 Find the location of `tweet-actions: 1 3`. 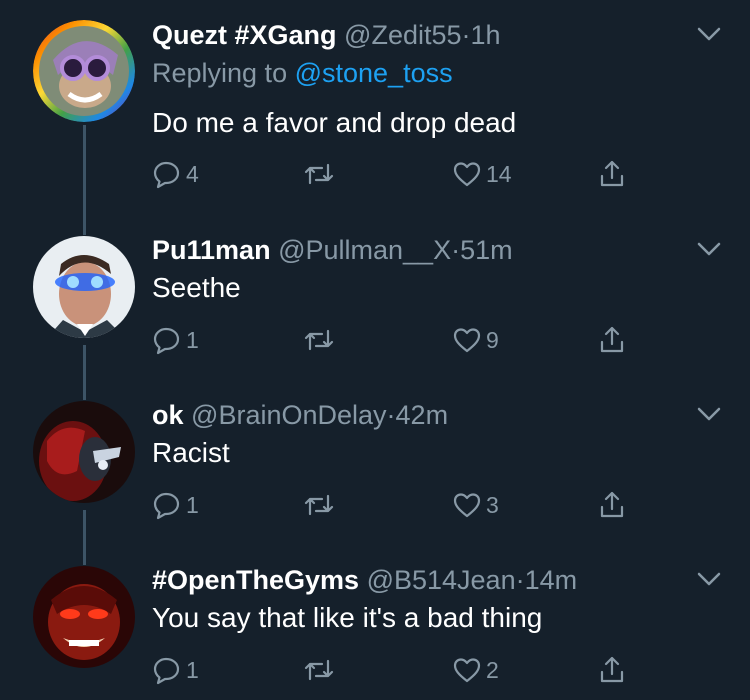

tweet-actions: 1 3 is located at coordinates (402, 505).